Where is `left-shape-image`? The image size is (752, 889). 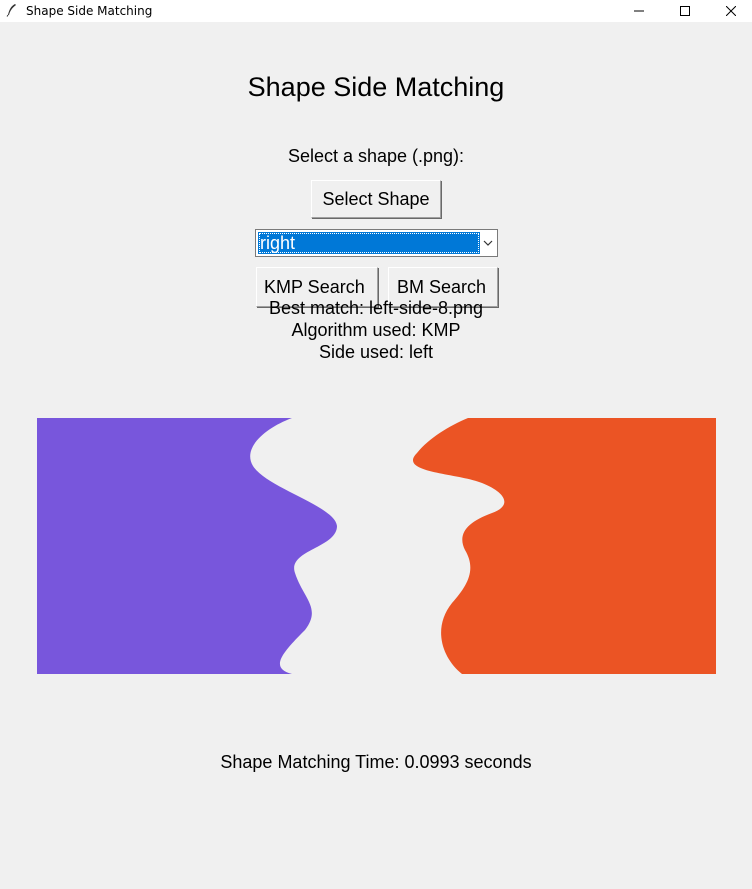
left-shape-image is located at coordinates (187, 546).